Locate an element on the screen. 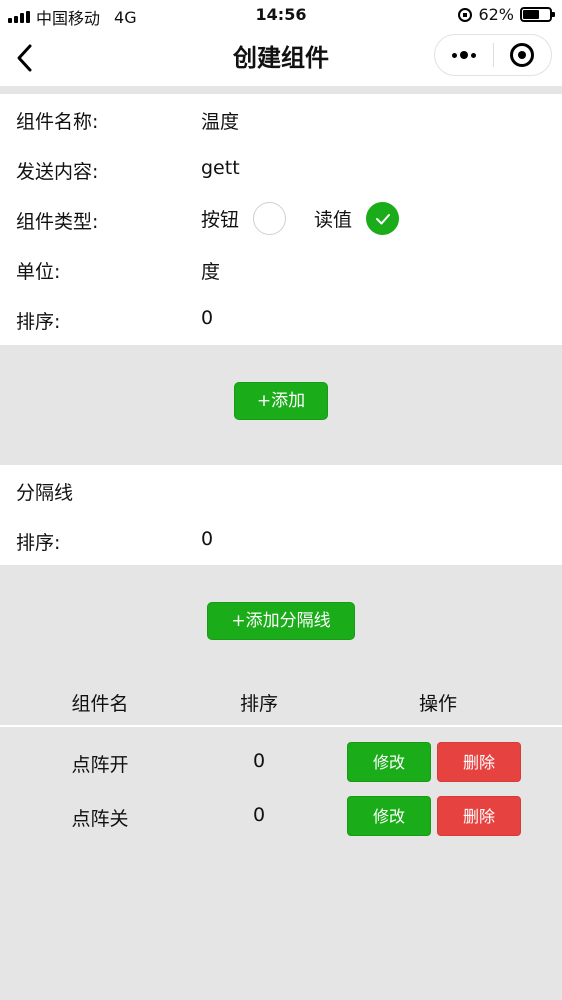 The image size is (562, 1000). row-name: 点阵开 is located at coordinates (100, 765).